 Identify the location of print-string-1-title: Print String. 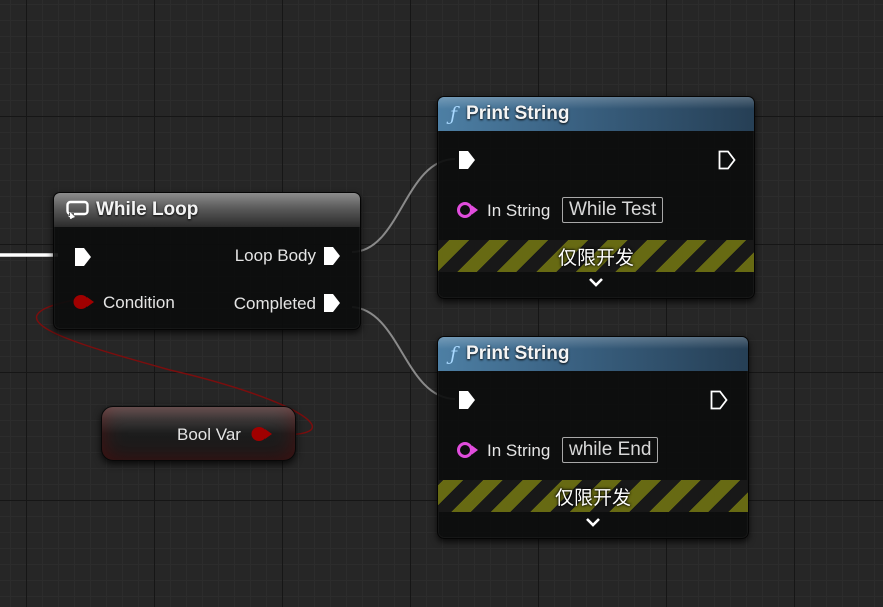
(518, 113).